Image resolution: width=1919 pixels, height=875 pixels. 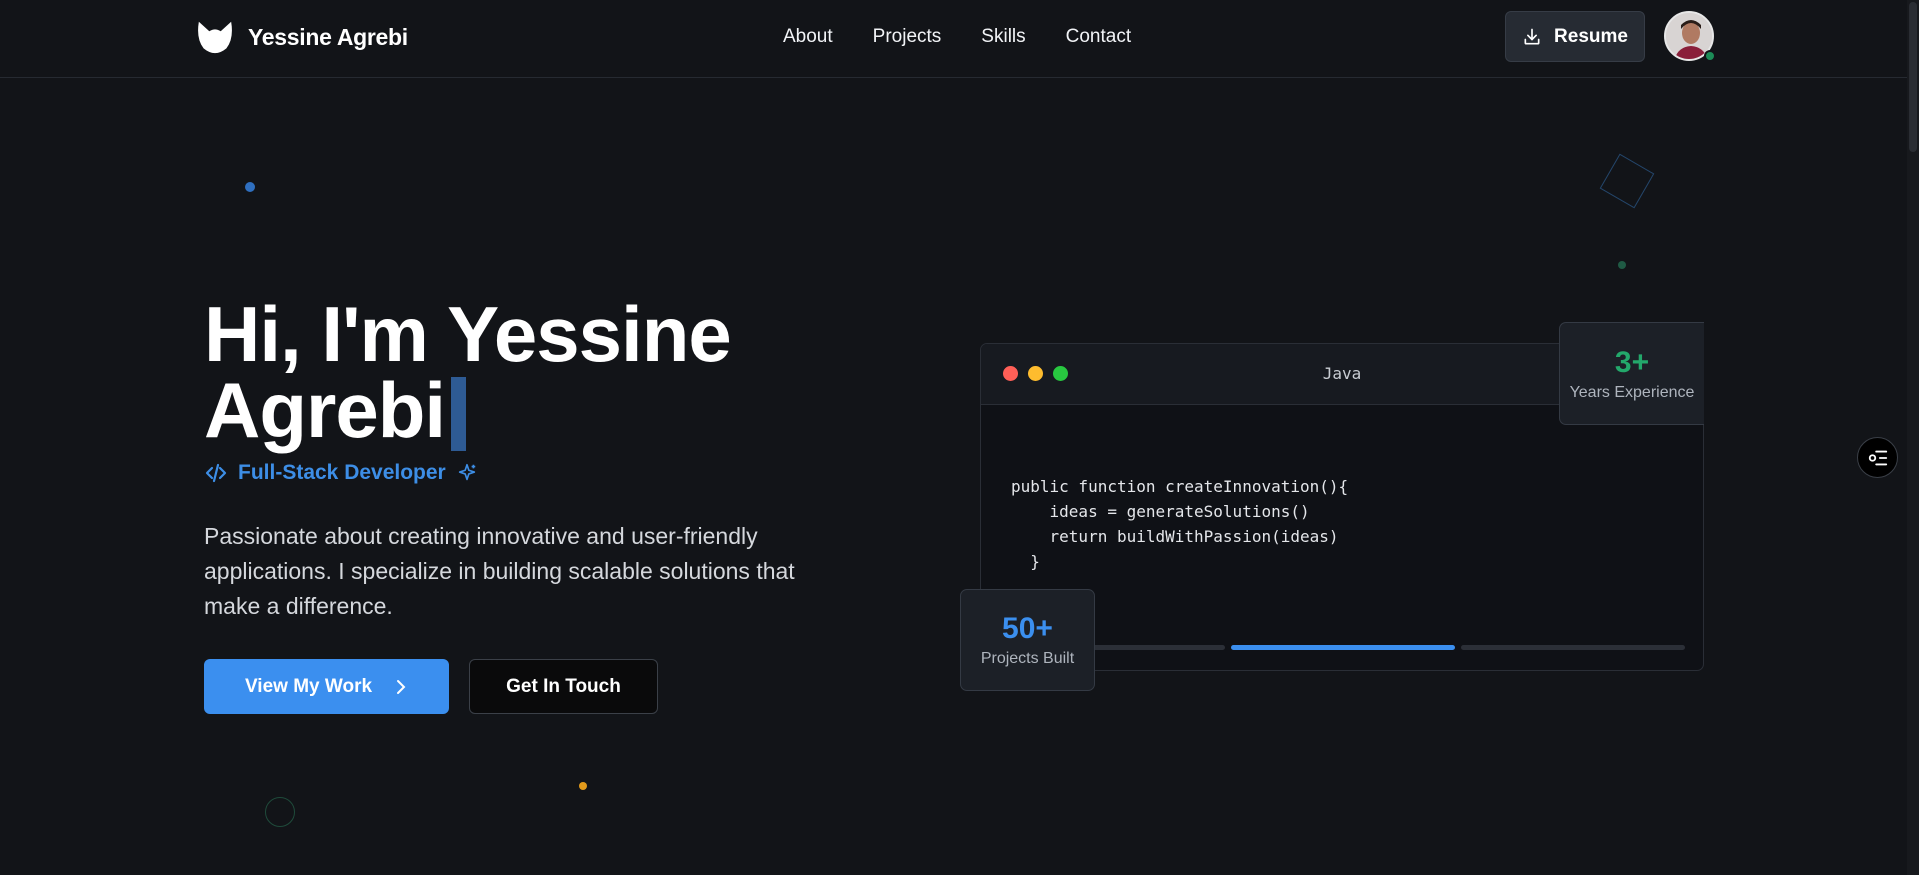 I want to click on code-line: ideas = generateSolutions(), so click(x=1160, y=511).